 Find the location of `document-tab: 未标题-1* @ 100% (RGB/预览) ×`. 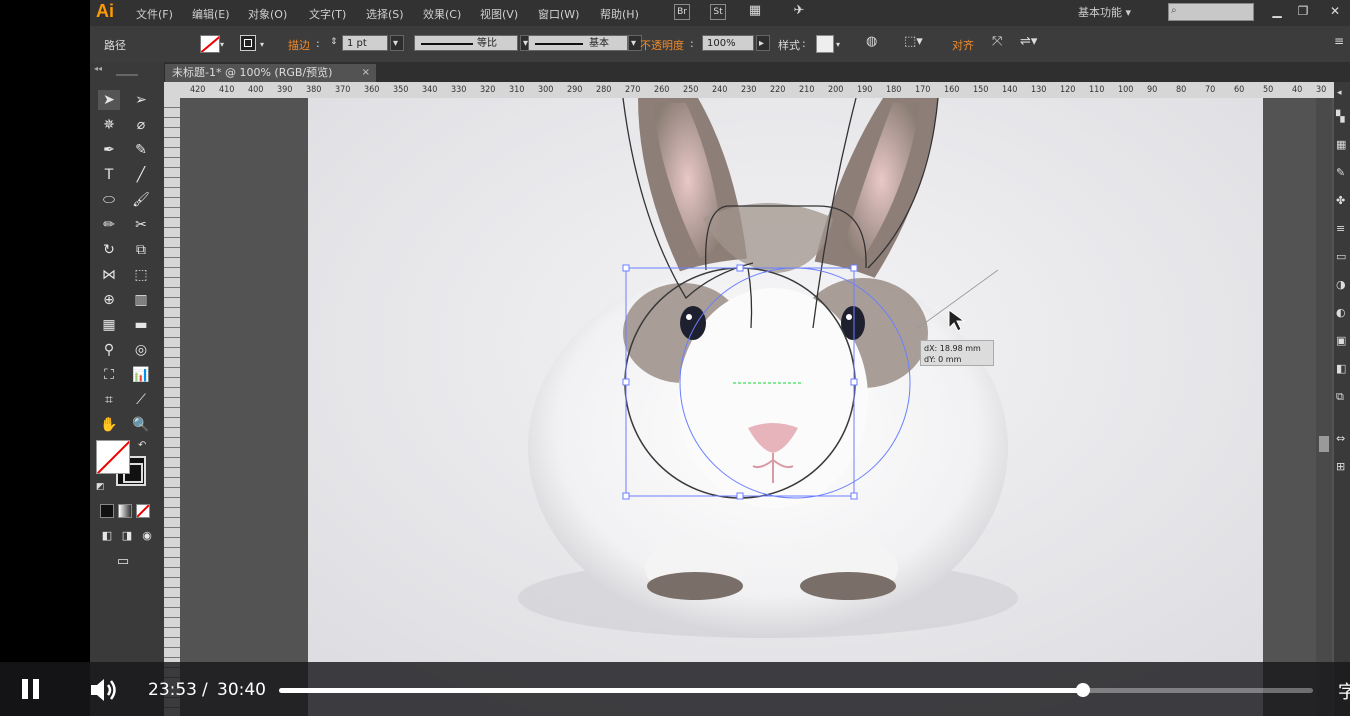

document-tab: 未标题-1* @ 100% (RGB/预览) × is located at coordinates (270, 73).